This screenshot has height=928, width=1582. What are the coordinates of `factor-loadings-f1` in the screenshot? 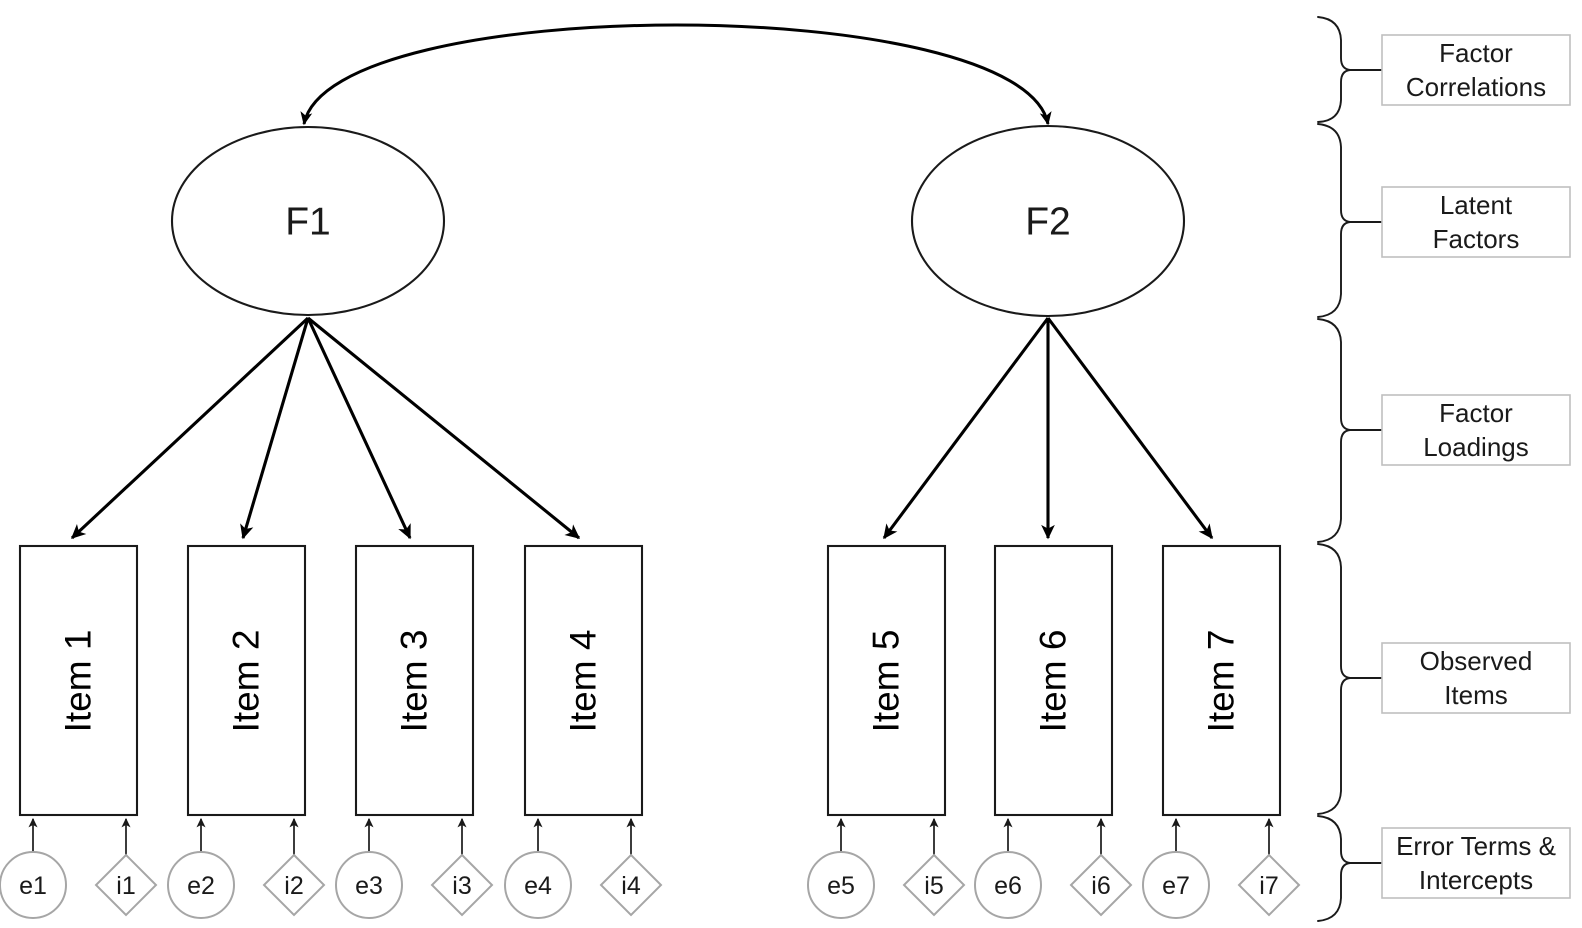 It's located at (325, 428).